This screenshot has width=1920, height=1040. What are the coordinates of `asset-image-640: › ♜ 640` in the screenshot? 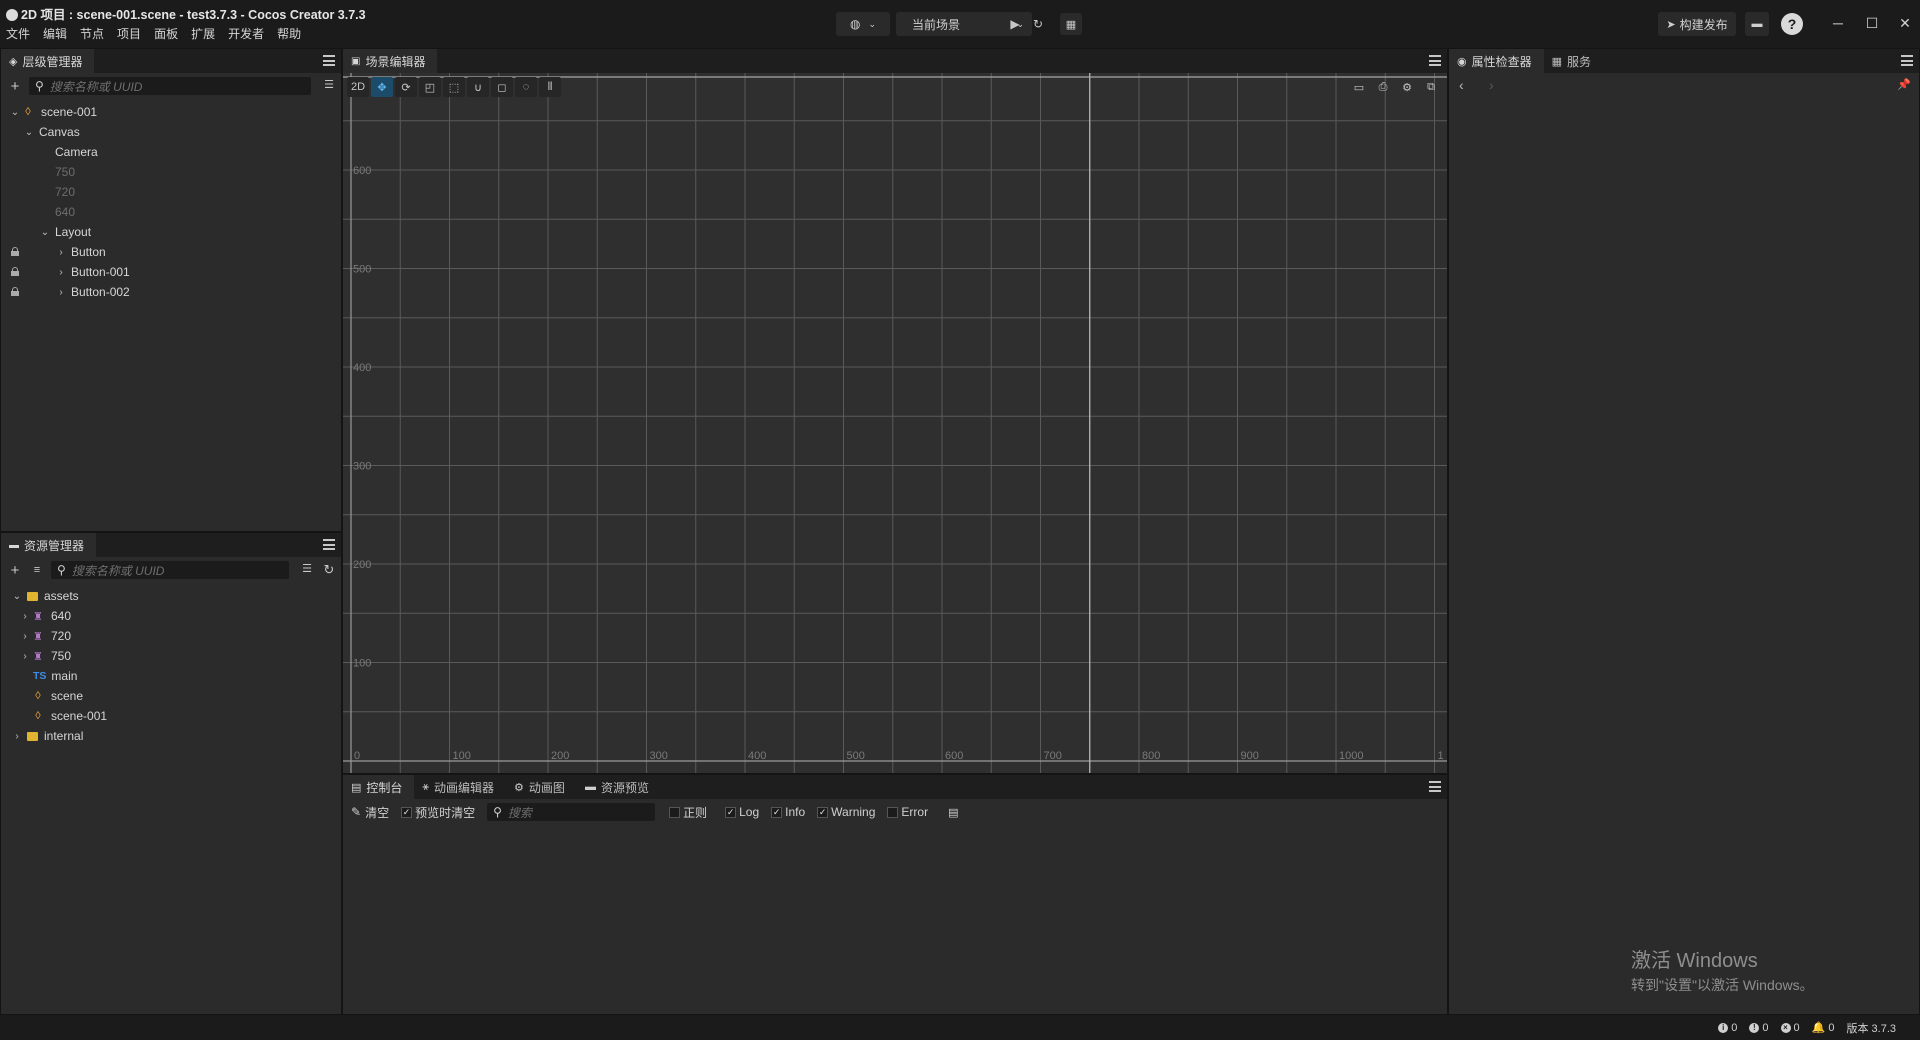 It's located at (171, 616).